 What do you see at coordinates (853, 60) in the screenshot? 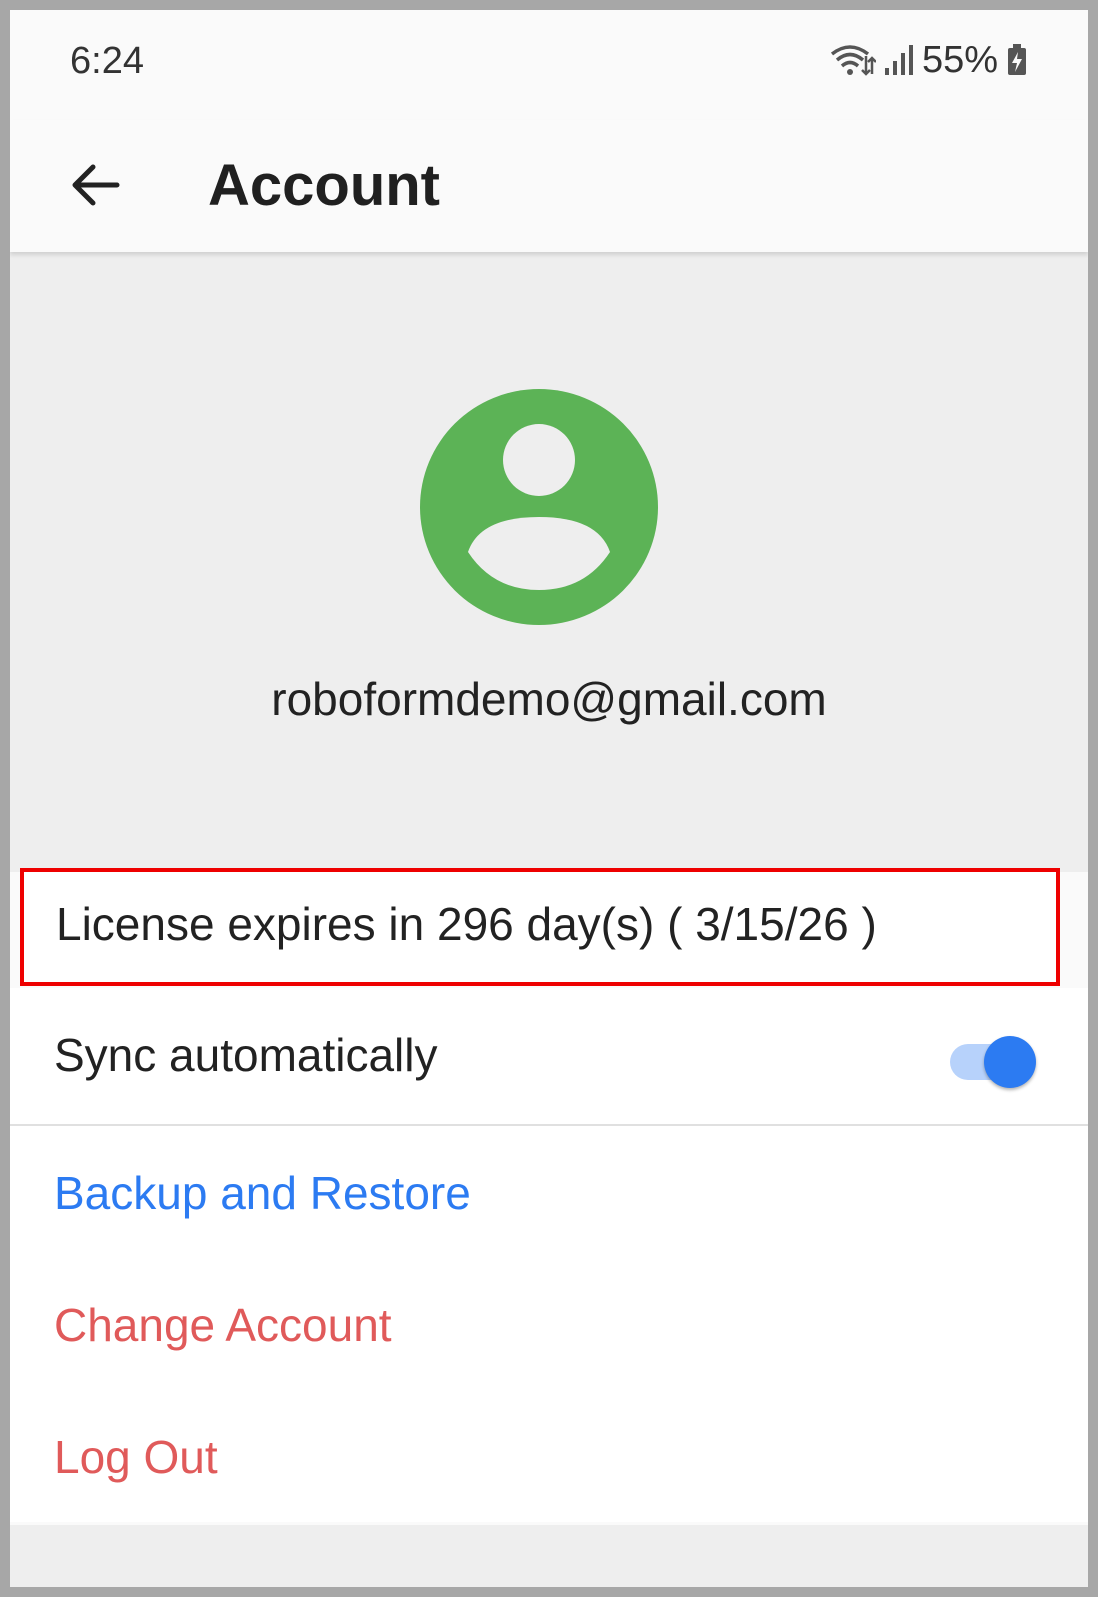
I see `wifi-data-icon` at bounding box center [853, 60].